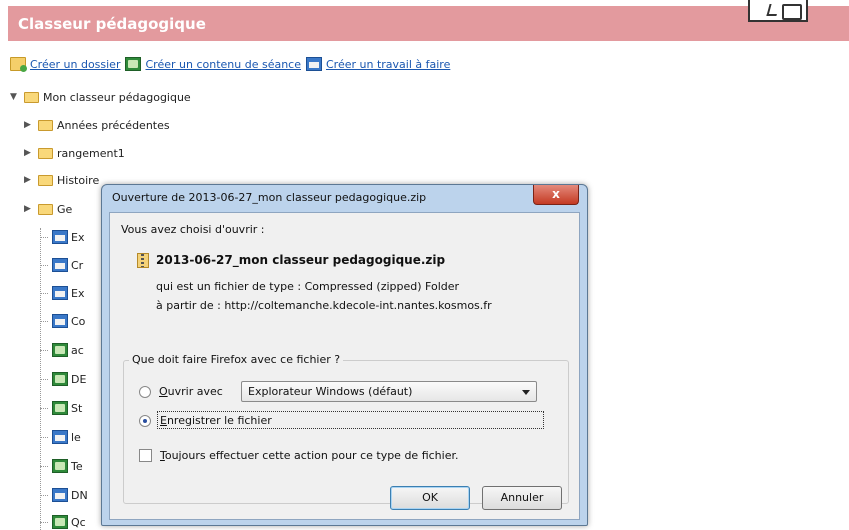 The image size is (849, 530). I want to click on page-title: Classeur pédagogique, so click(112, 24).